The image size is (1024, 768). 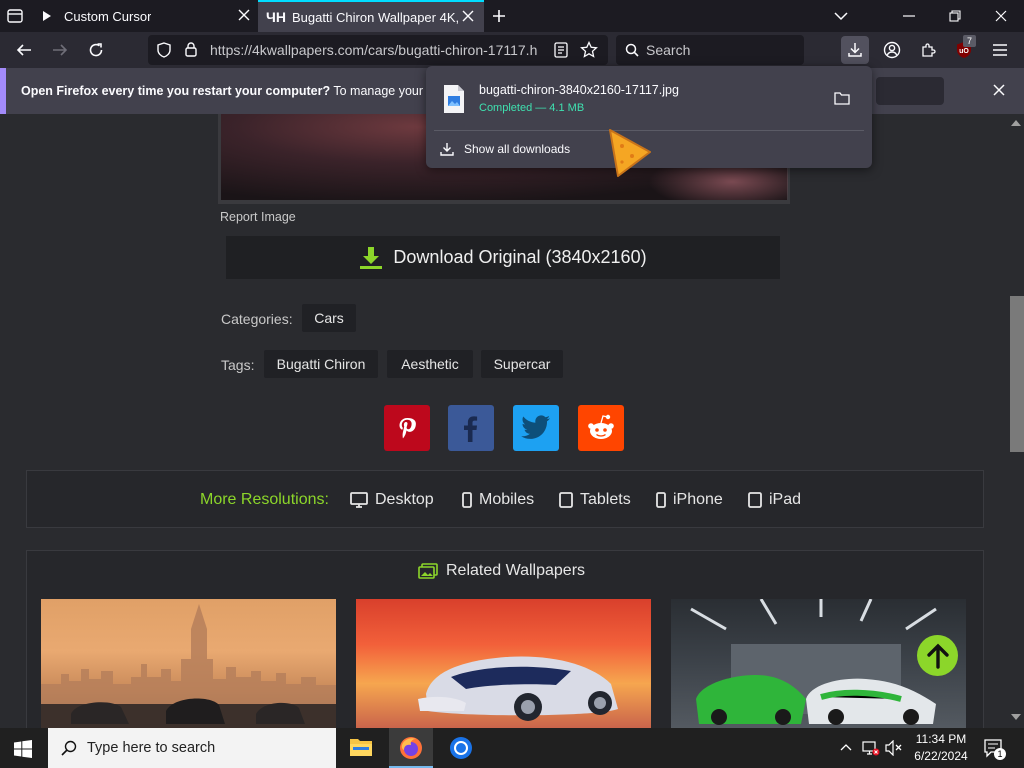 What do you see at coordinates (561, 50) in the screenshot?
I see `reader-view-icon` at bounding box center [561, 50].